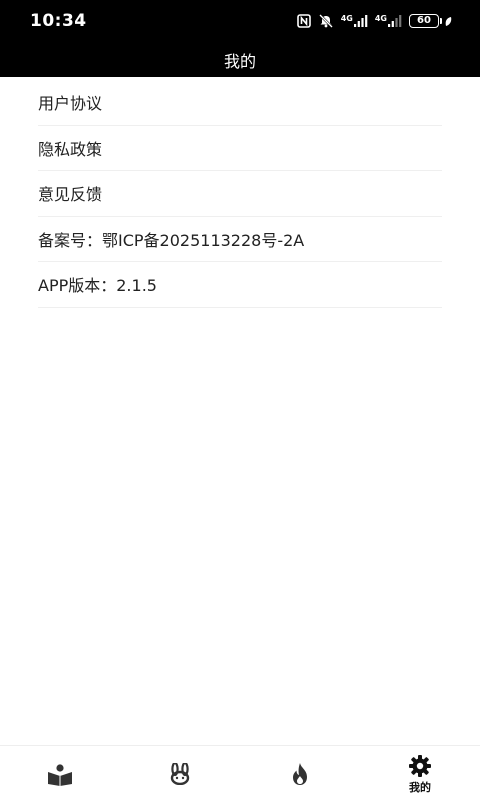 The width and height of the screenshot is (480, 800). Describe the element at coordinates (70, 149) in the screenshot. I see `menu-item-label: 隐私政策` at that location.